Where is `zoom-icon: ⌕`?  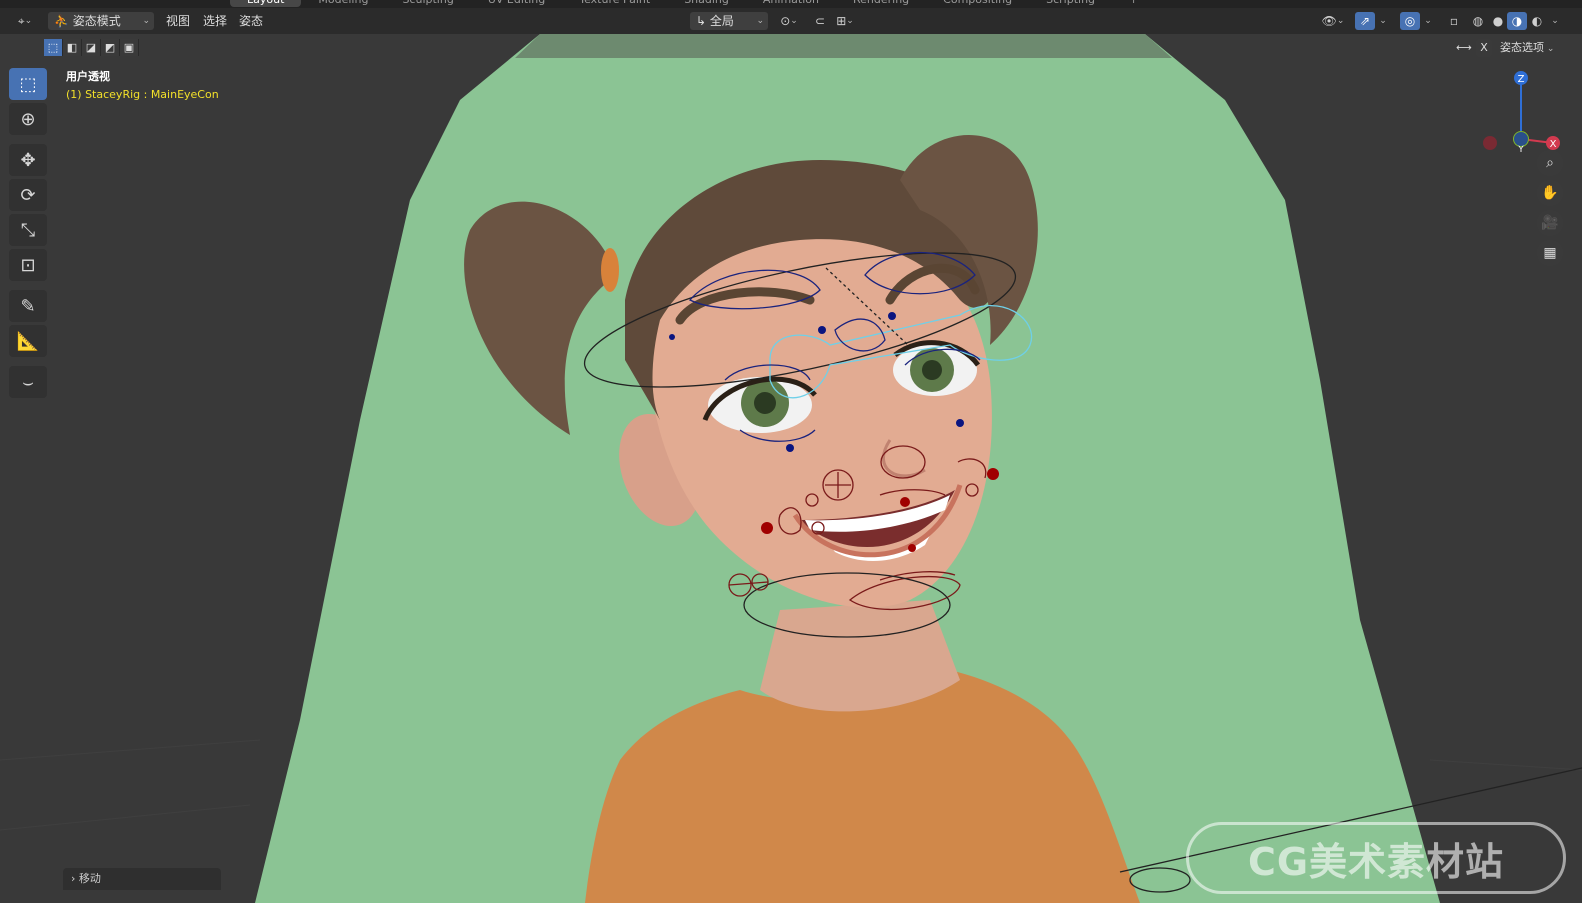
zoom-icon: ⌕ is located at coordinates (1550, 163).